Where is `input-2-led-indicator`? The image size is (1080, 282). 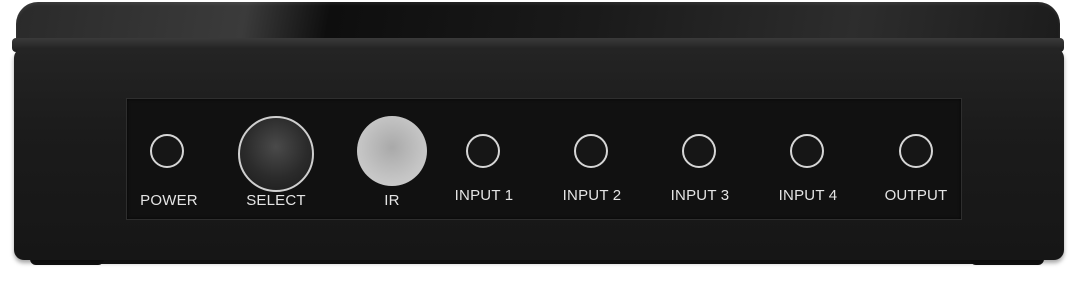 input-2-led-indicator is located at coordinates (591, 151).